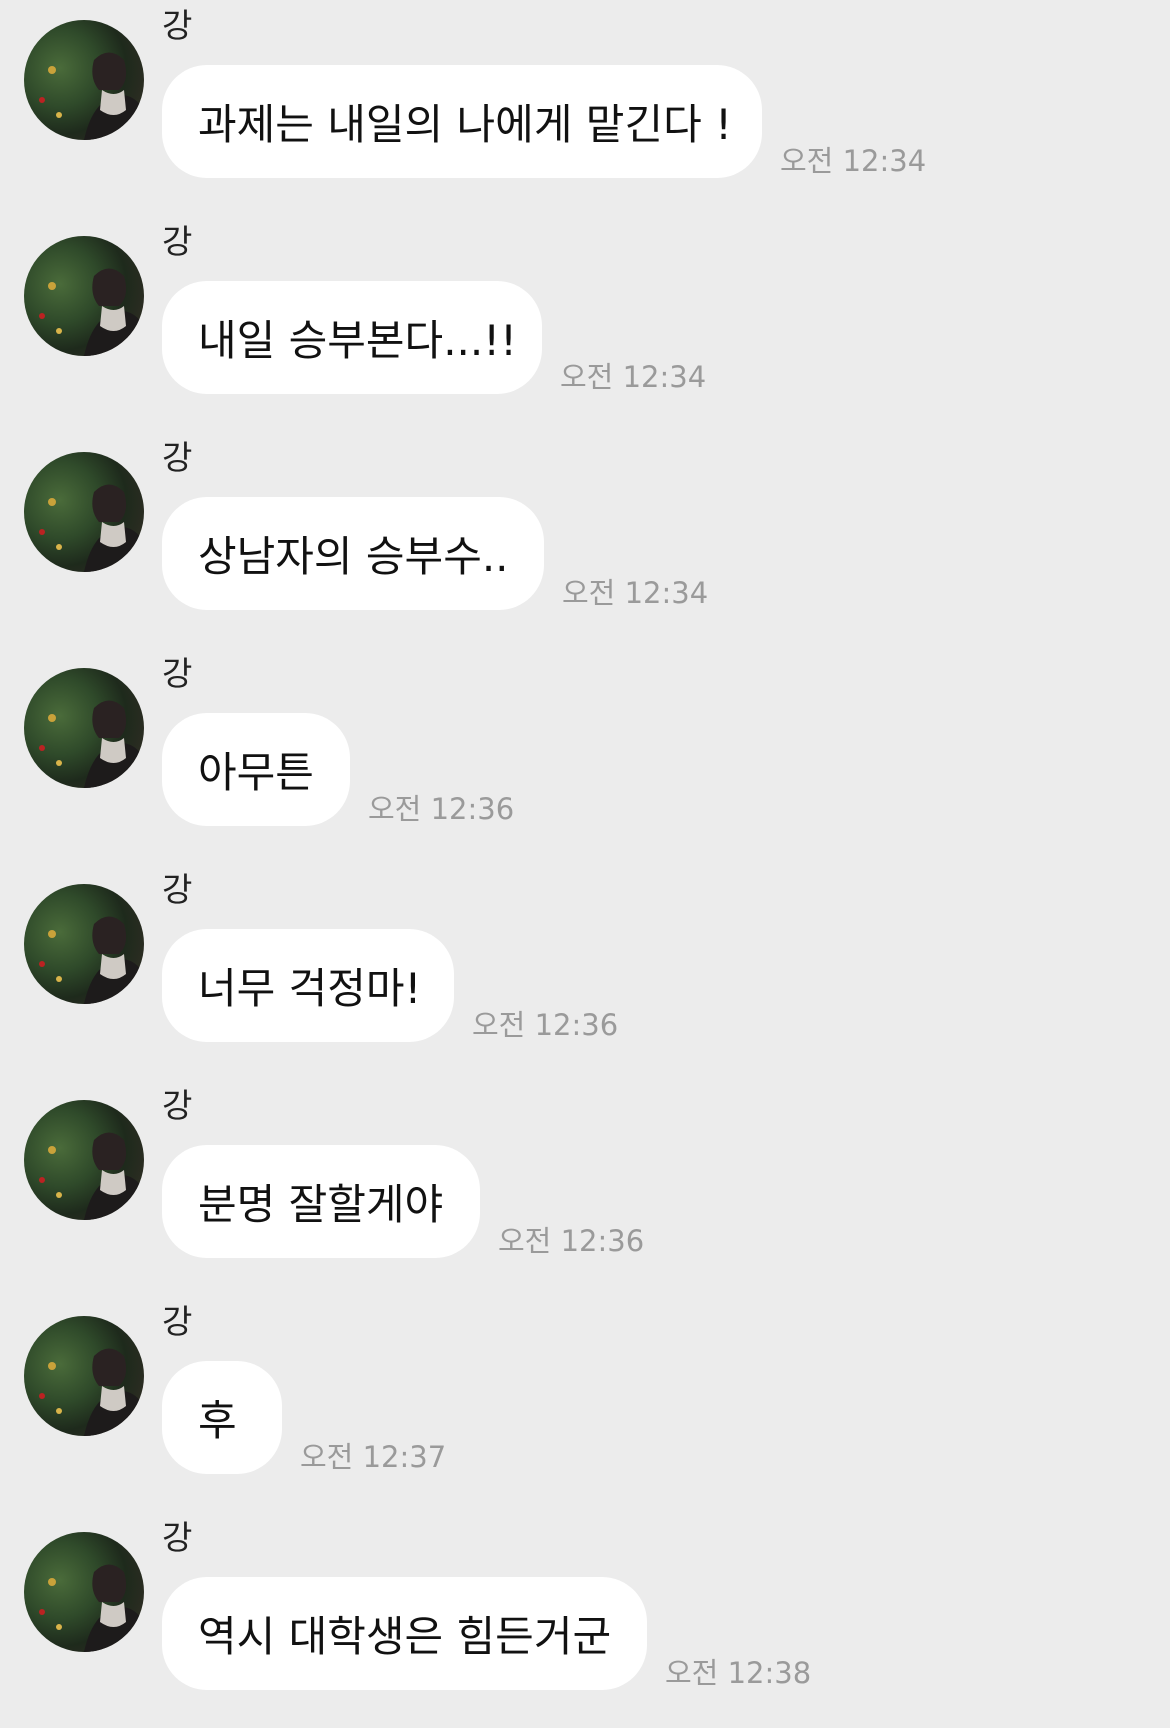  Describe the element at coordinates (222, 1417) in the screenshot. I see `message-bubble: 후` at that location.